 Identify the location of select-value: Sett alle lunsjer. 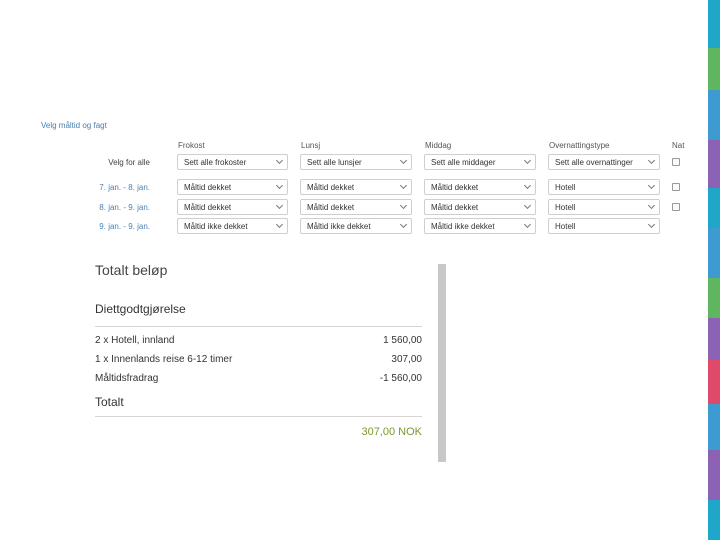
(334, 162).